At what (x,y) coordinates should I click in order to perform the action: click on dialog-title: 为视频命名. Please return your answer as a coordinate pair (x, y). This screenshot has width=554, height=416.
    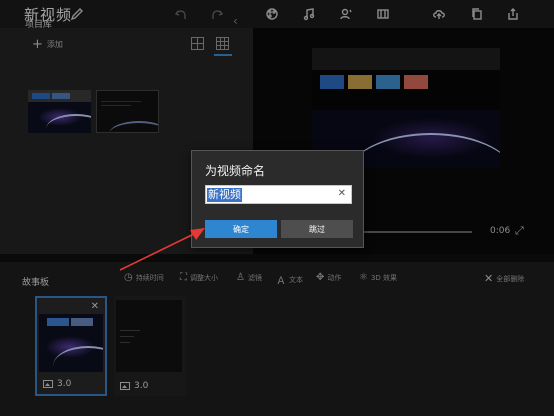
    Looking at the image, I should click on (235, 171).